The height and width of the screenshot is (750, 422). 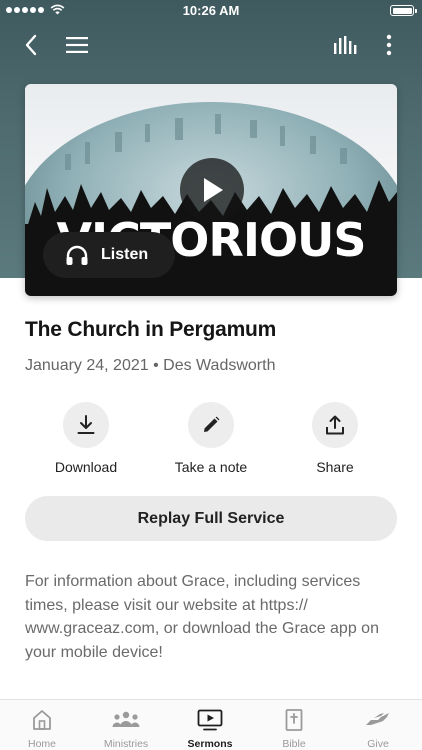 I want to click on more-options-button, so click(x=389, y=45).